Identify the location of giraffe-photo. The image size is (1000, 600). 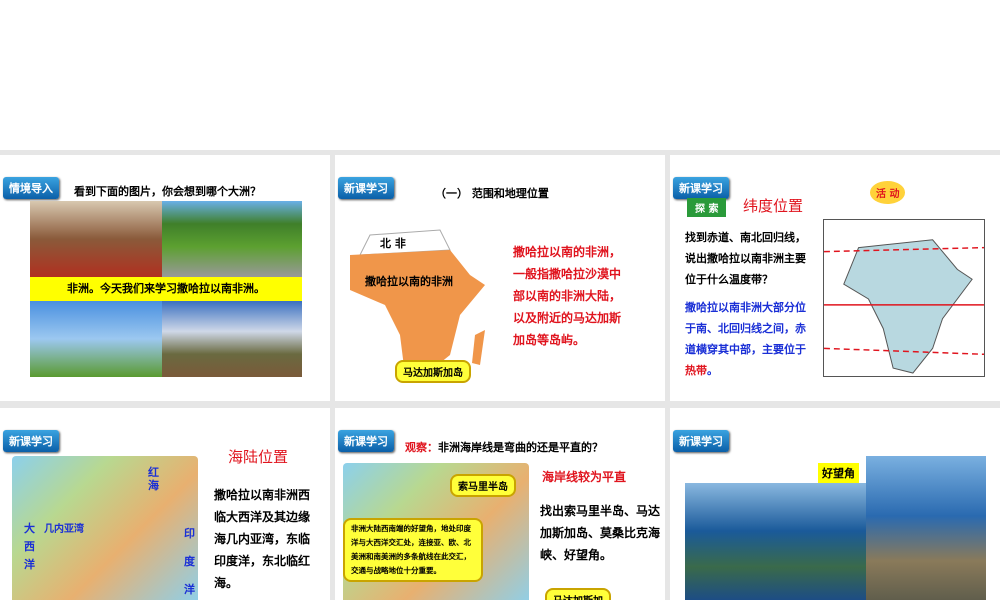
(96, 339).